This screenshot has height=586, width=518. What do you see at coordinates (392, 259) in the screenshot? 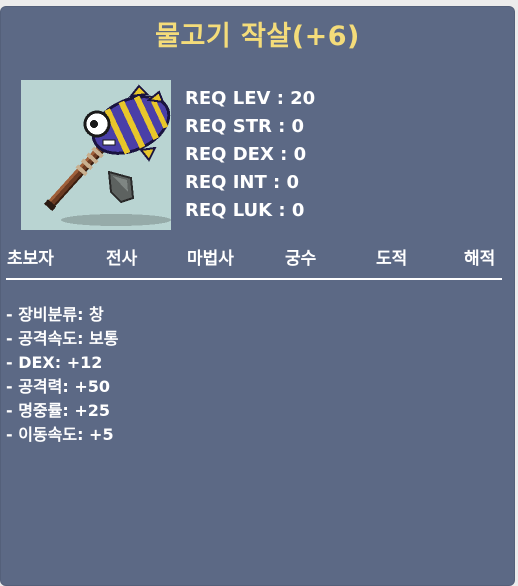
I see `job-thief: 도적` at bounding box center [392, 259].